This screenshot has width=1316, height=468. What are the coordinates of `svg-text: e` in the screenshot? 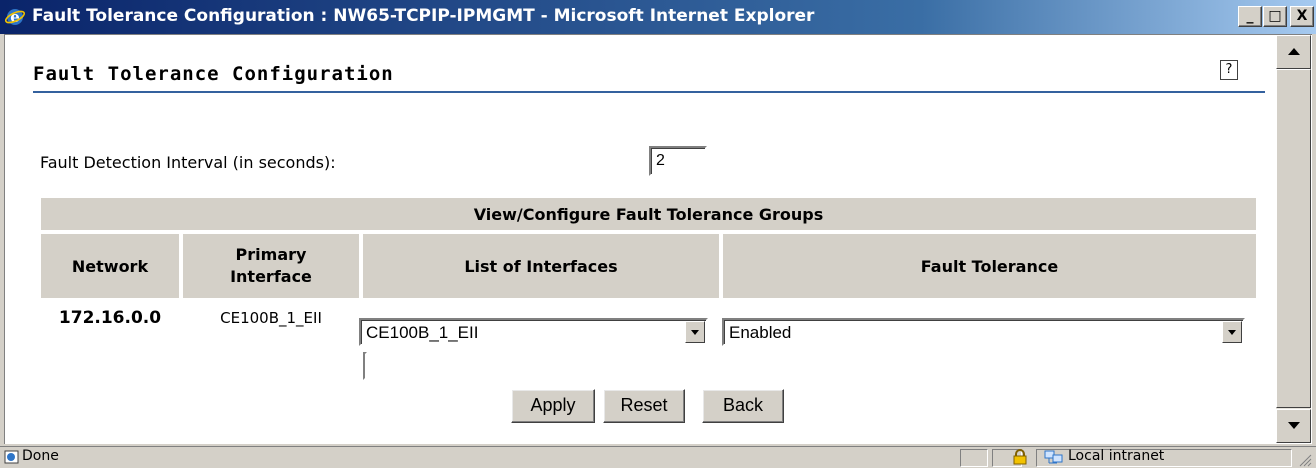 It's located at (15, 17).